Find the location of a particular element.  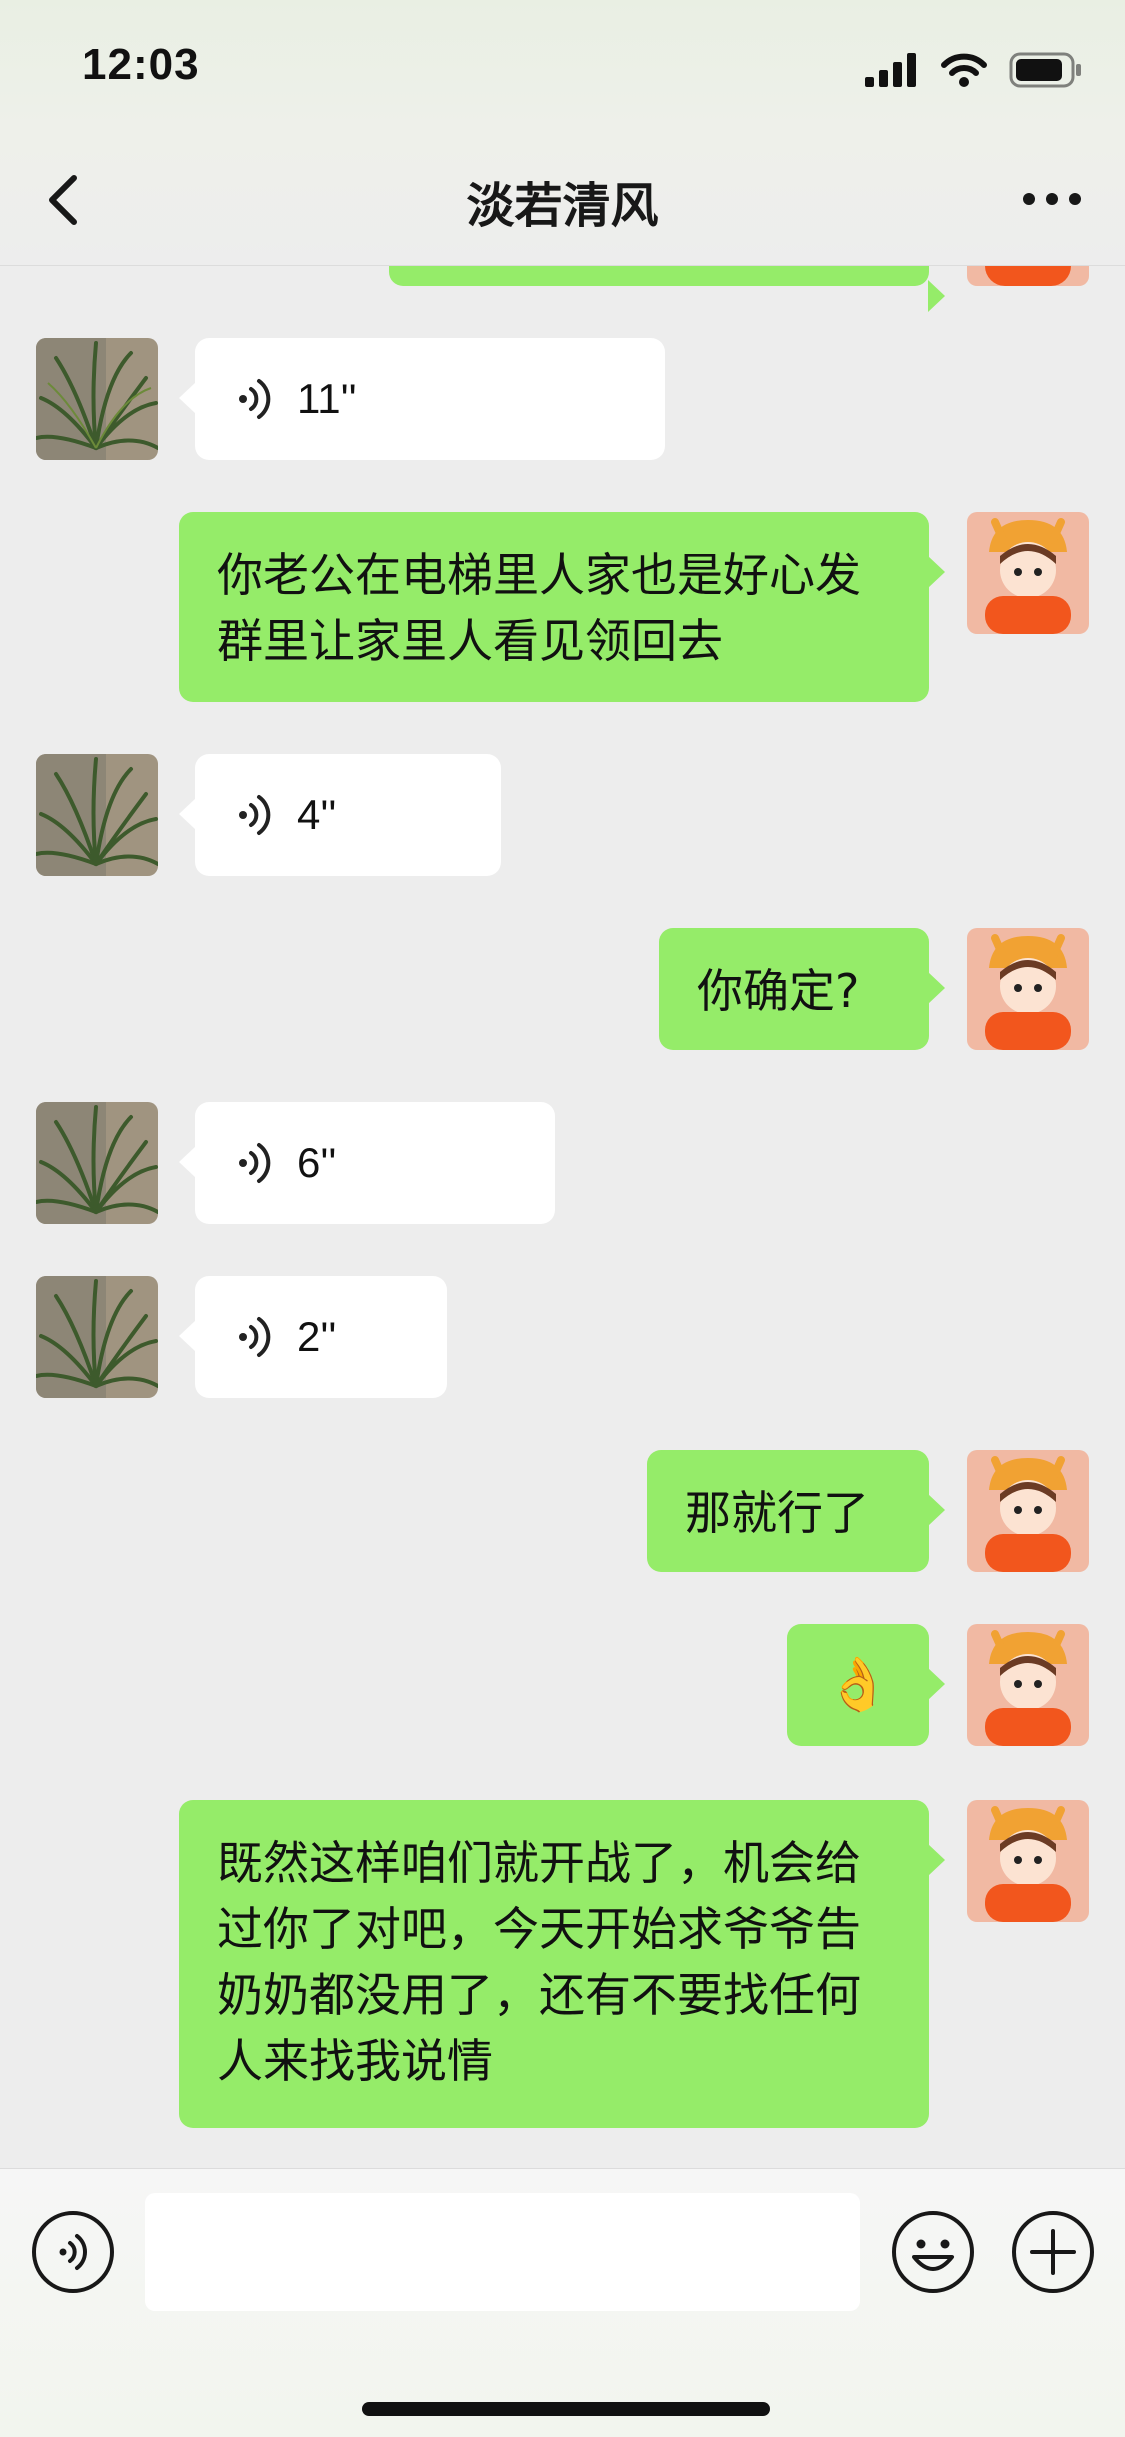

voice-message: 6'' is located at coordinates (367, 1163).